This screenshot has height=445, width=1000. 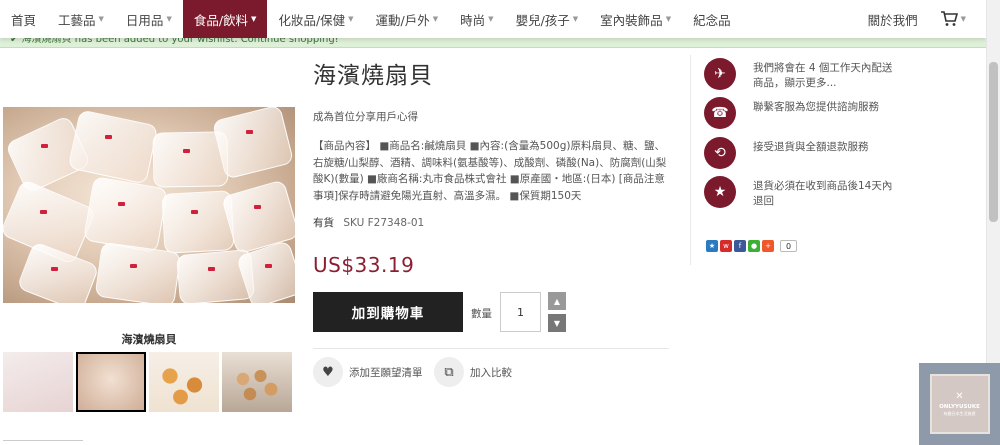 I want to click on product-price: US$33.19, so click(x=364, y=265).